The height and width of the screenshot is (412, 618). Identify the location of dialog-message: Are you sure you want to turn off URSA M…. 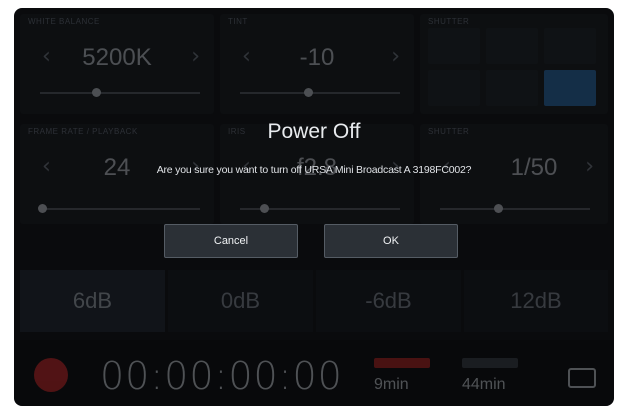
(314, 170).